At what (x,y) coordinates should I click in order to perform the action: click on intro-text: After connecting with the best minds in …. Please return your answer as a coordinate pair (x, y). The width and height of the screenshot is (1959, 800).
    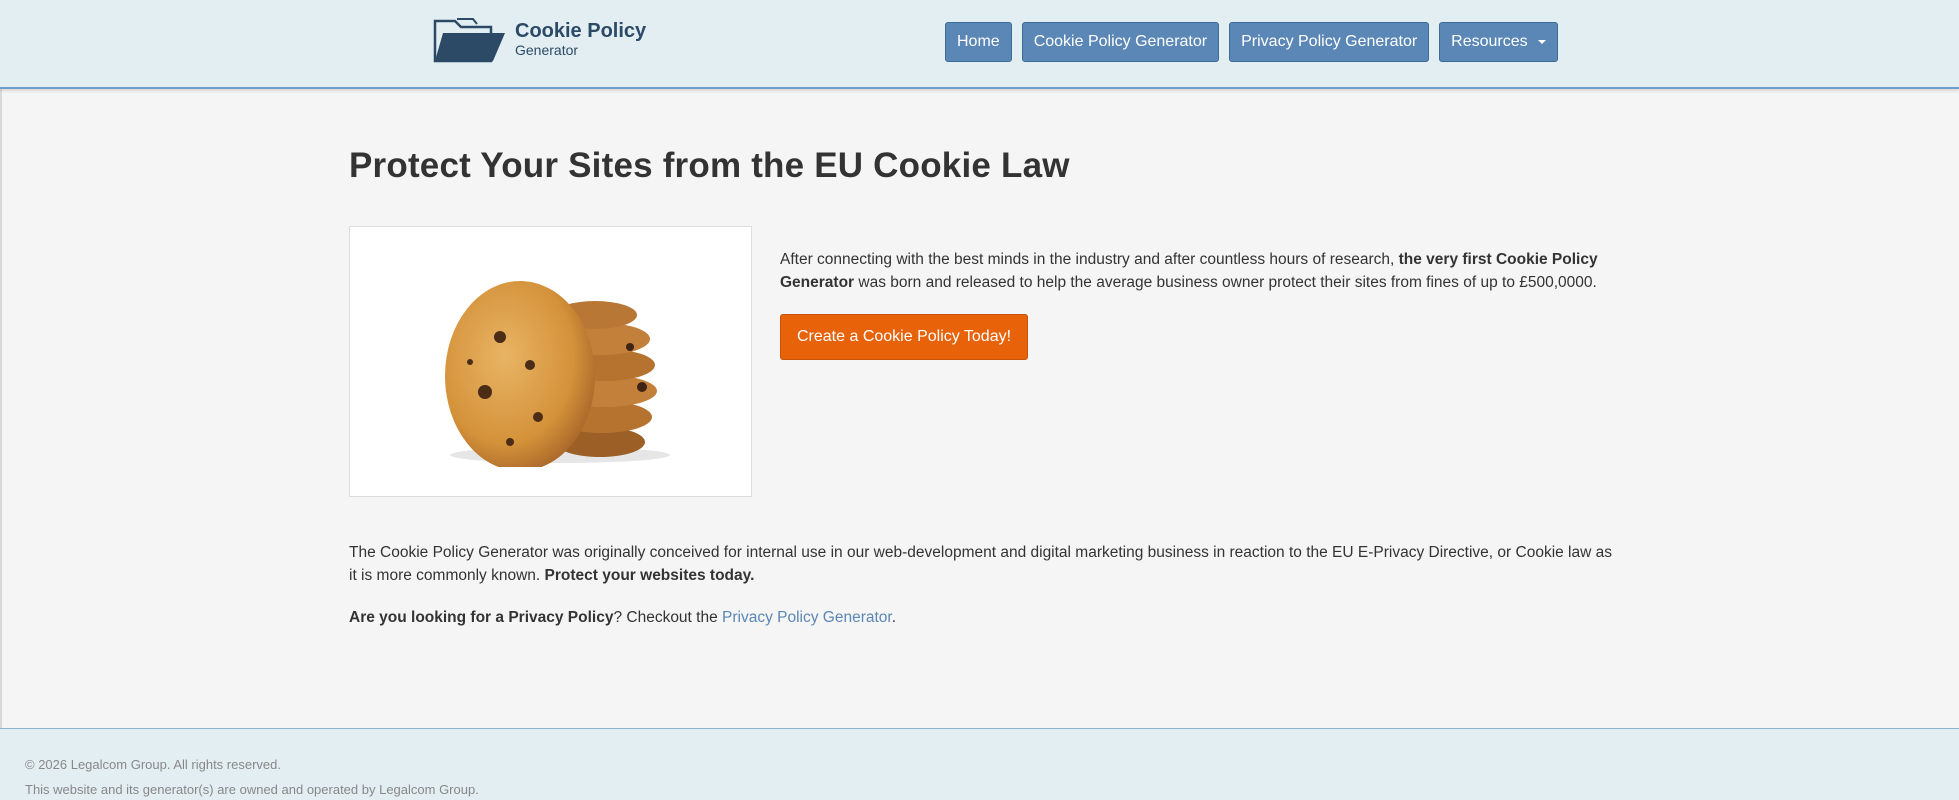
    Looking at the image, I should click on (1199, 271).